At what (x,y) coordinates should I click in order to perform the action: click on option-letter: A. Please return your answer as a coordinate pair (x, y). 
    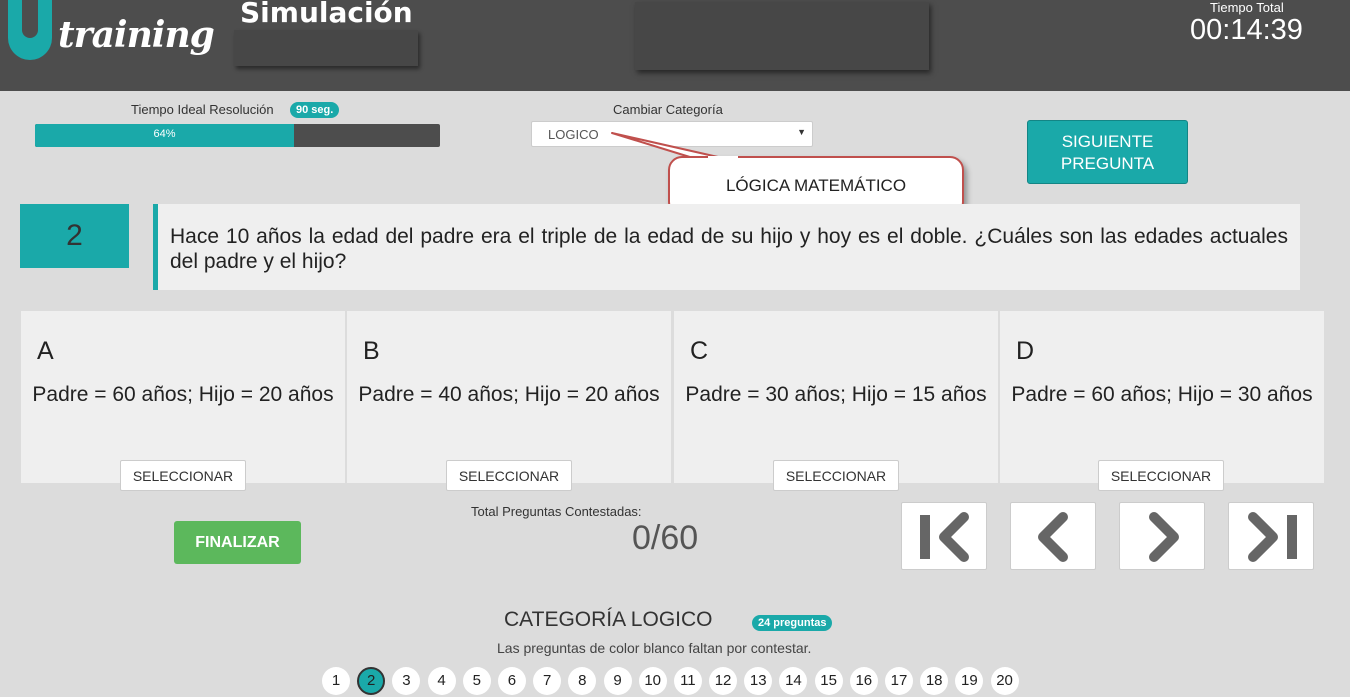
    Looking at the image, I should click on (45, 351).